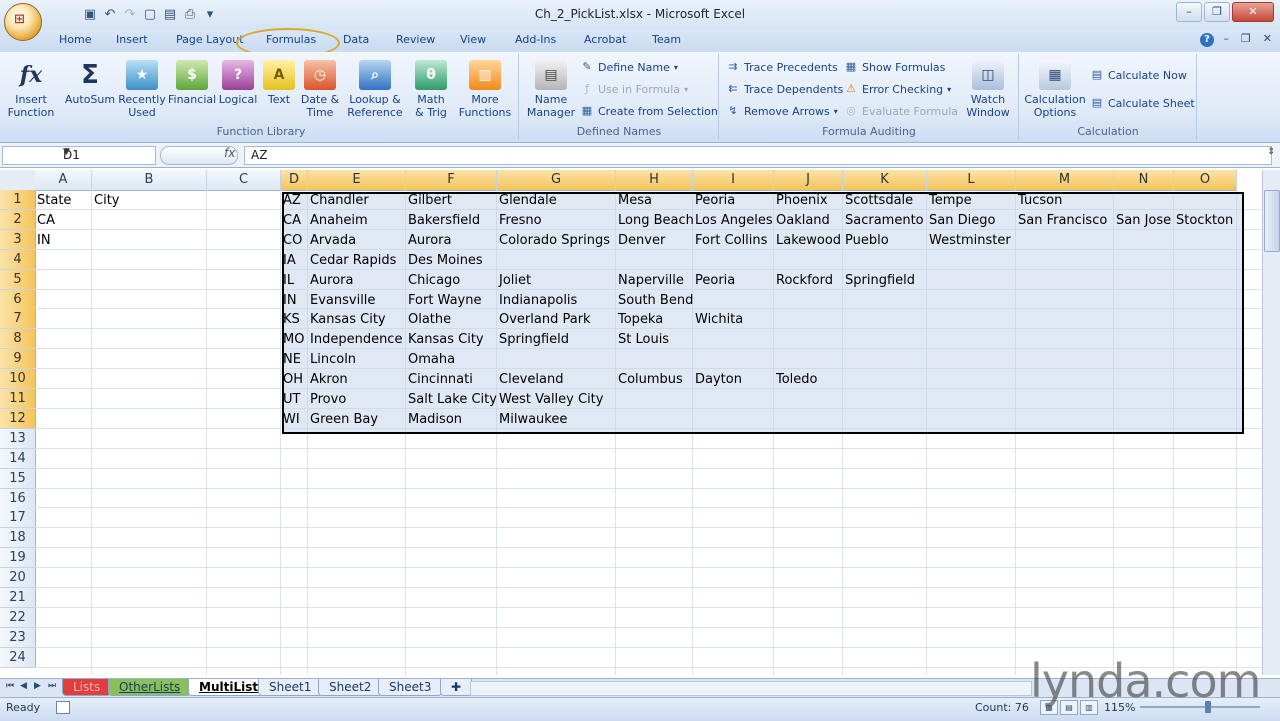  What do you see at coordinates (1055, 89) in the screenshot?
I see `calculation-options-button: ▦ Calculation Options` at bounding box center [1055, 89].